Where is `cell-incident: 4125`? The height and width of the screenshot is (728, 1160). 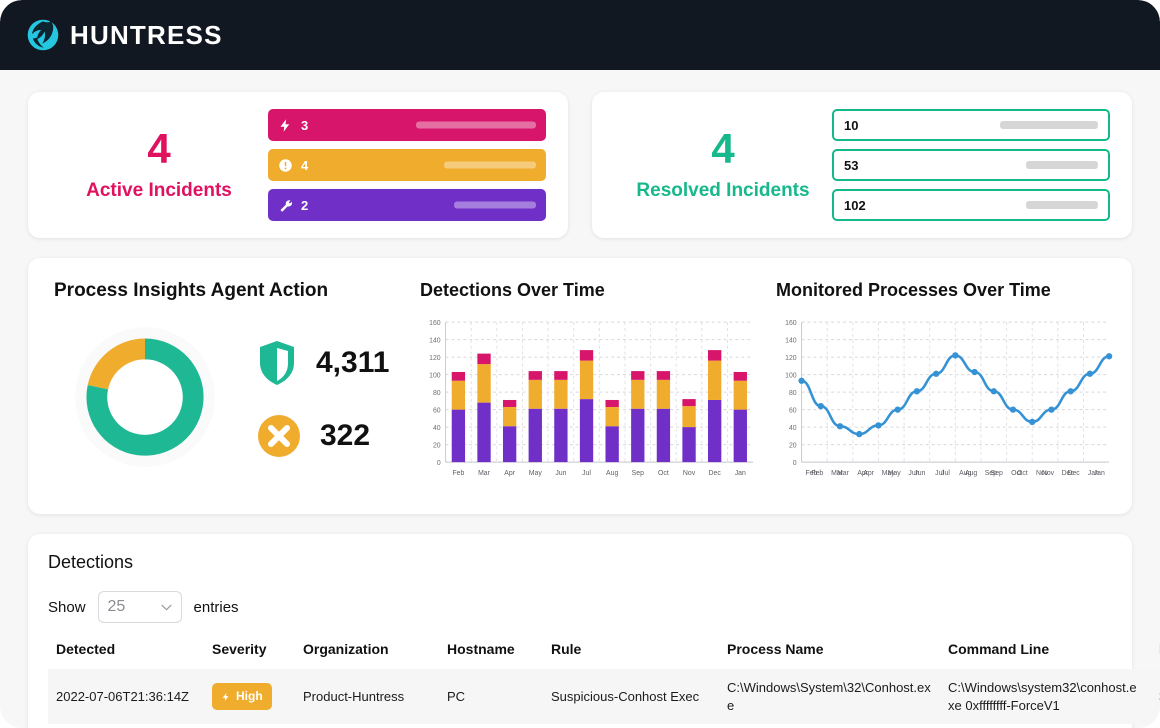
cell-incident: 4125 is located at coordinates (1155, 726).